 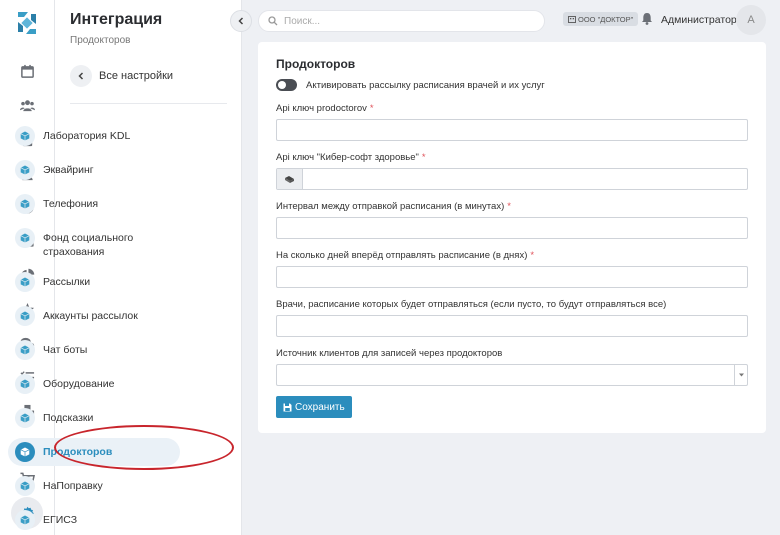 I want to click on nav-item-napopravku: НаПоправку, so click(x=93, y=486).